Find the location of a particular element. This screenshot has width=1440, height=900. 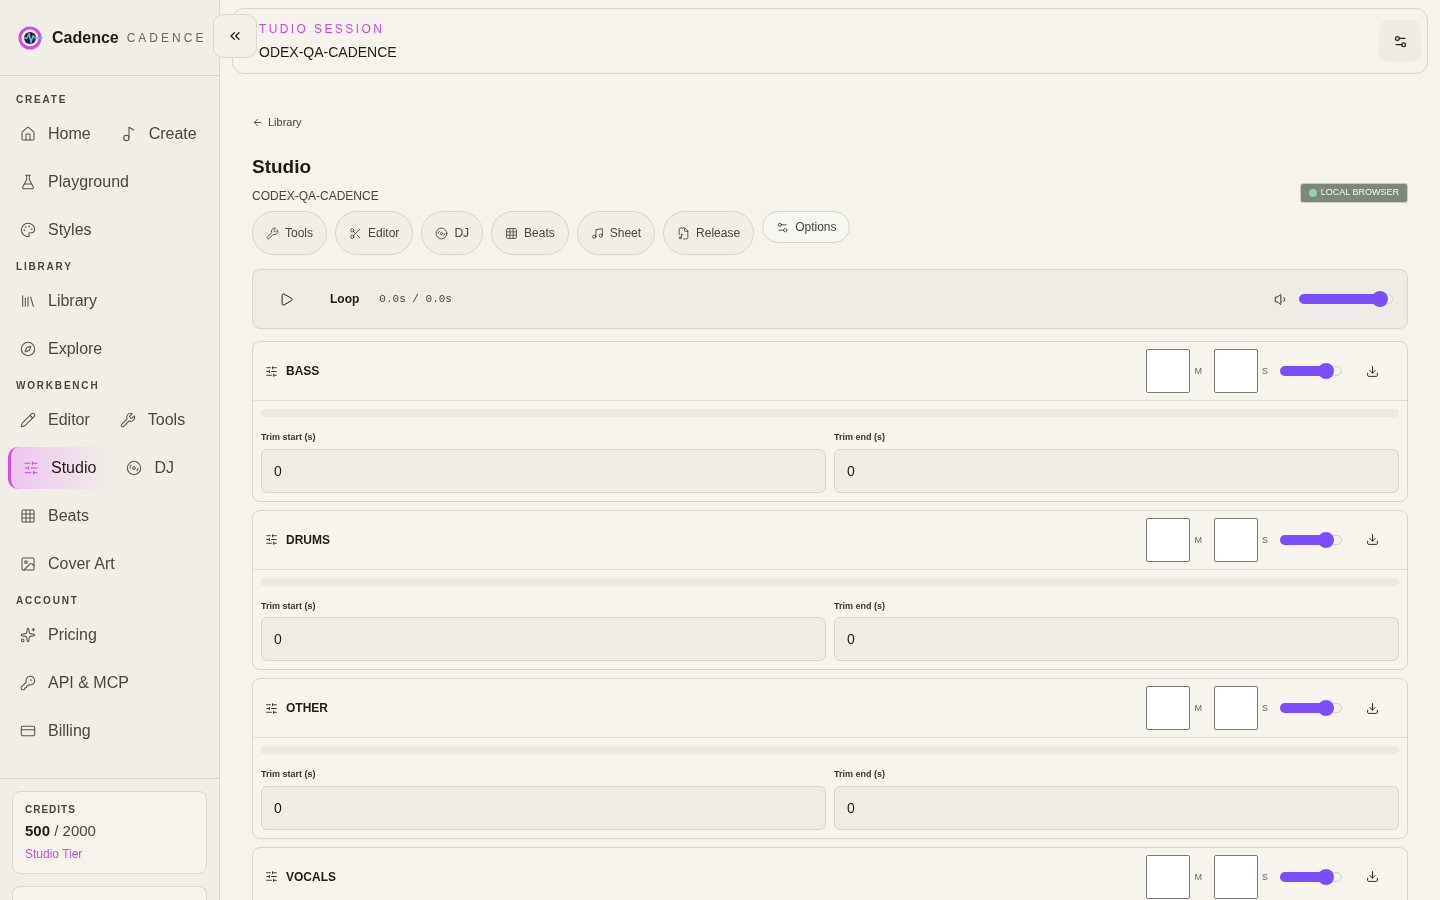

tier-label: Studio Tier is located at coordinates (54, 854).